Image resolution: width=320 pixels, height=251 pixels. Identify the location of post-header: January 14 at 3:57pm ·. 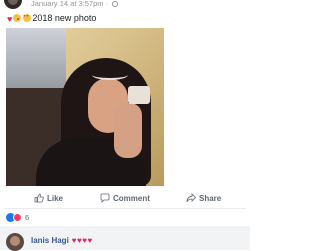
(125, 6).